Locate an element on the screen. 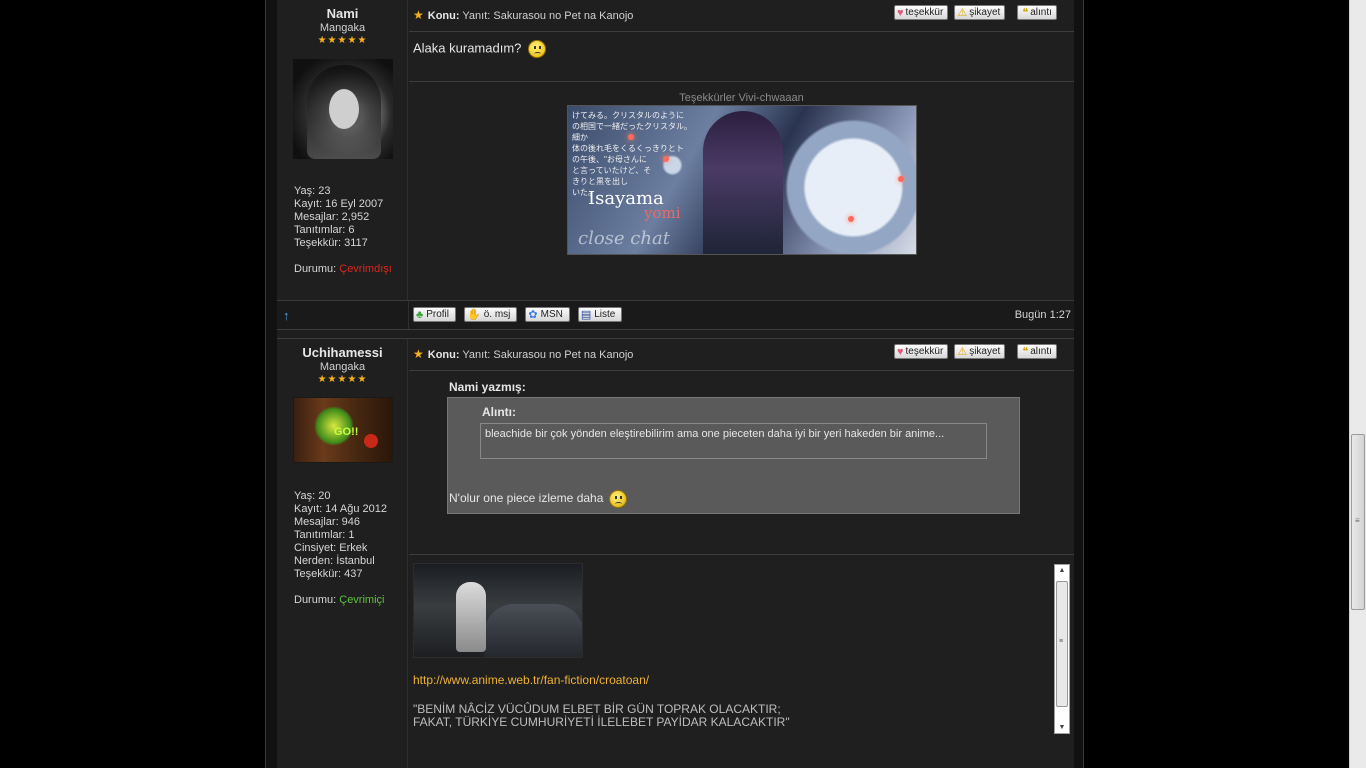  stat-thanks: Teşekkür: 437 is located at coordinates (328, 574).